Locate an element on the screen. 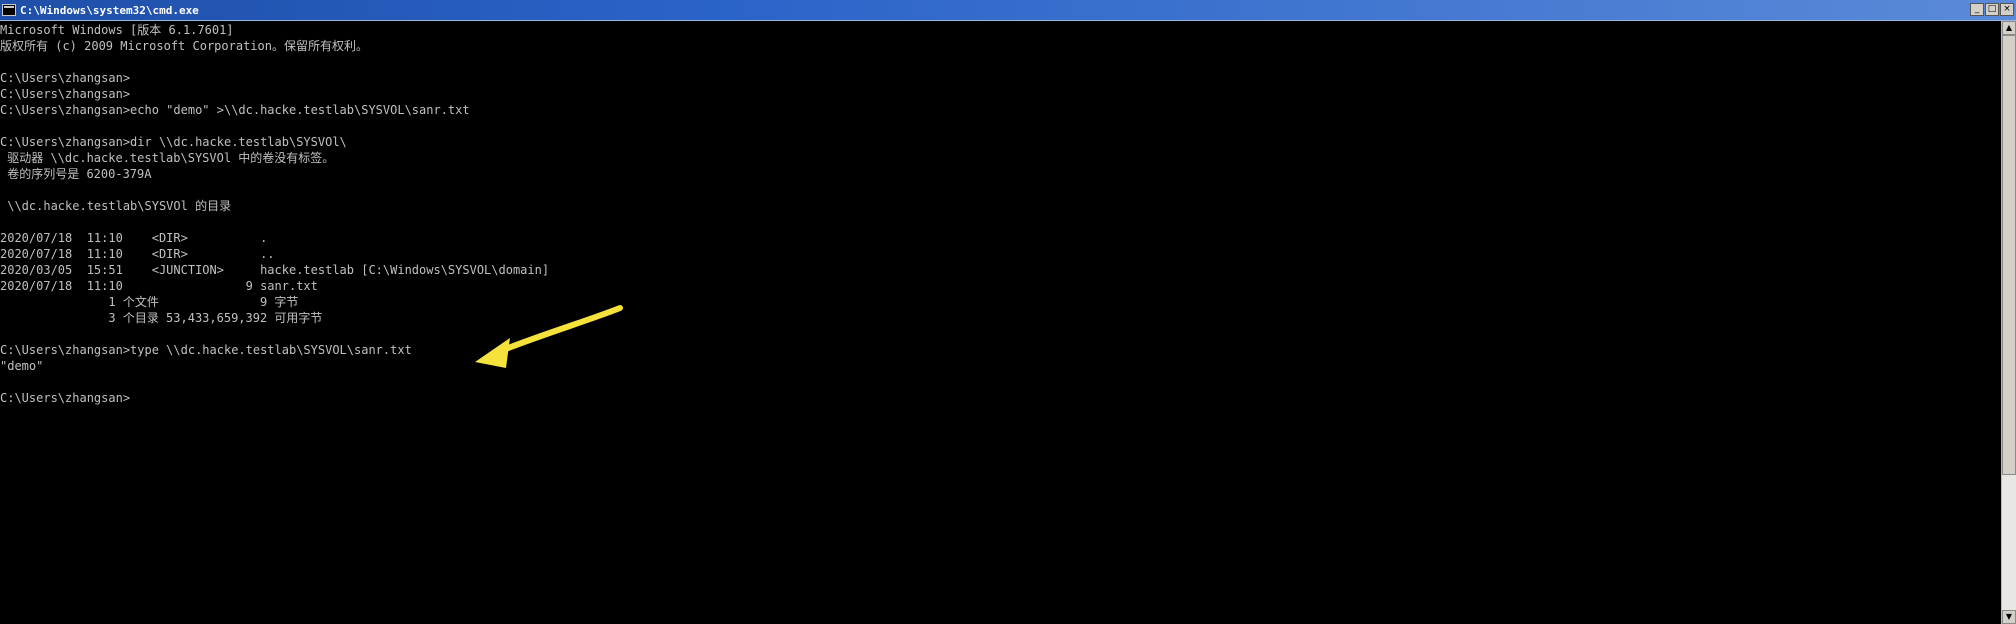  title-bar: C:\Windows\system32\cmd.exe _ □ × is located at coordinates (1008, 10).